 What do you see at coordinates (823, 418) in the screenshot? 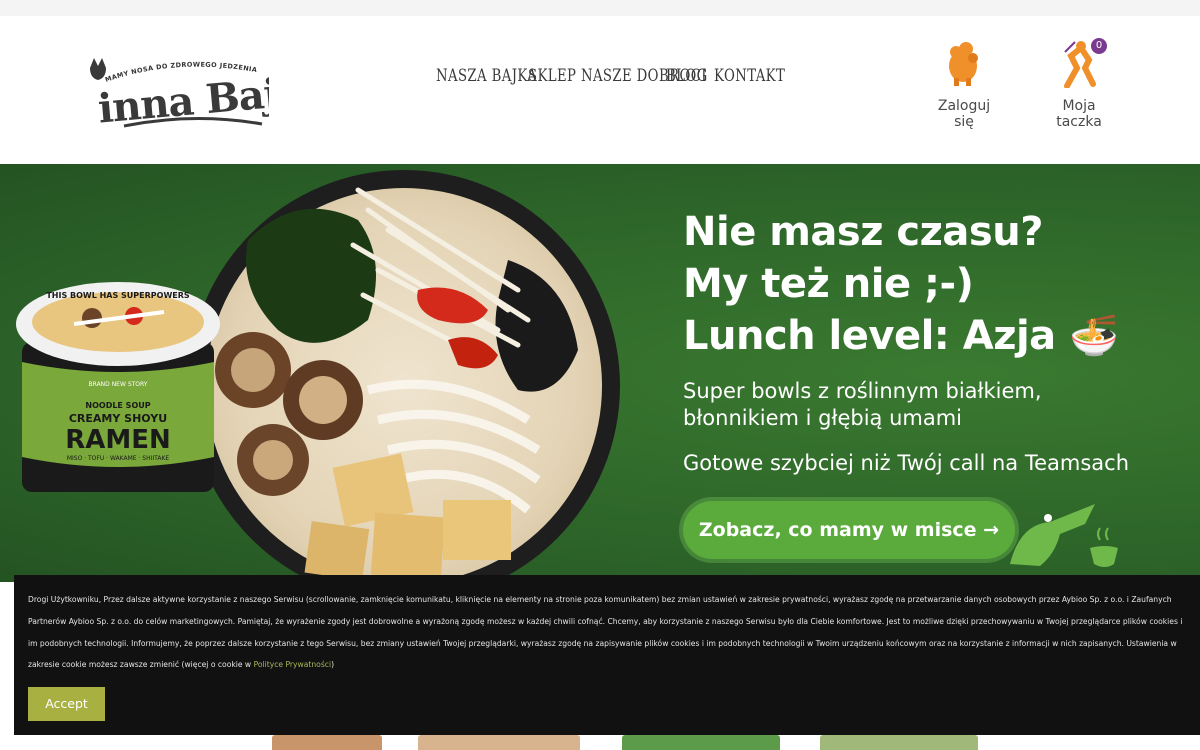
I see `sub-line2: błonnikiem i głębią umami` at bounding box center [823, 418].